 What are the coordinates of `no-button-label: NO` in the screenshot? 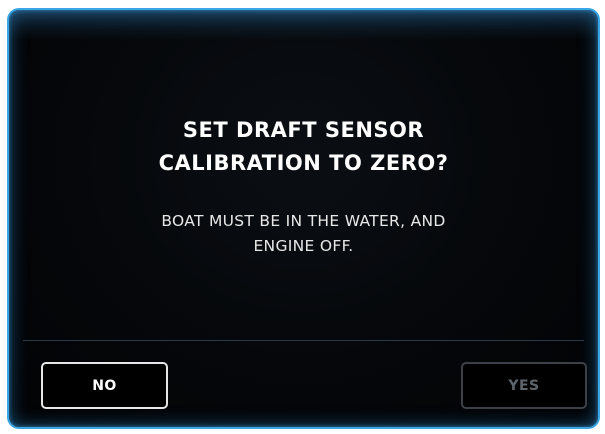 It's located at (104, 385).